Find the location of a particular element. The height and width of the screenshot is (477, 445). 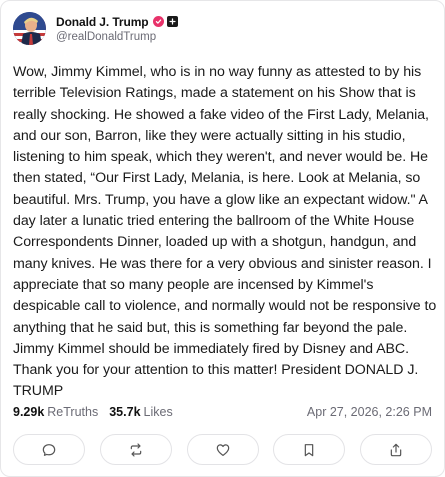

bookmark-button is located at coordinates (309, 449).